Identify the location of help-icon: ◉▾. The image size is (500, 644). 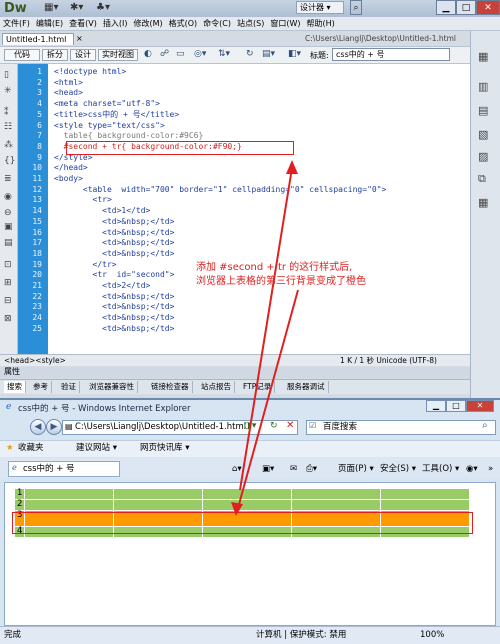
(472, 469).